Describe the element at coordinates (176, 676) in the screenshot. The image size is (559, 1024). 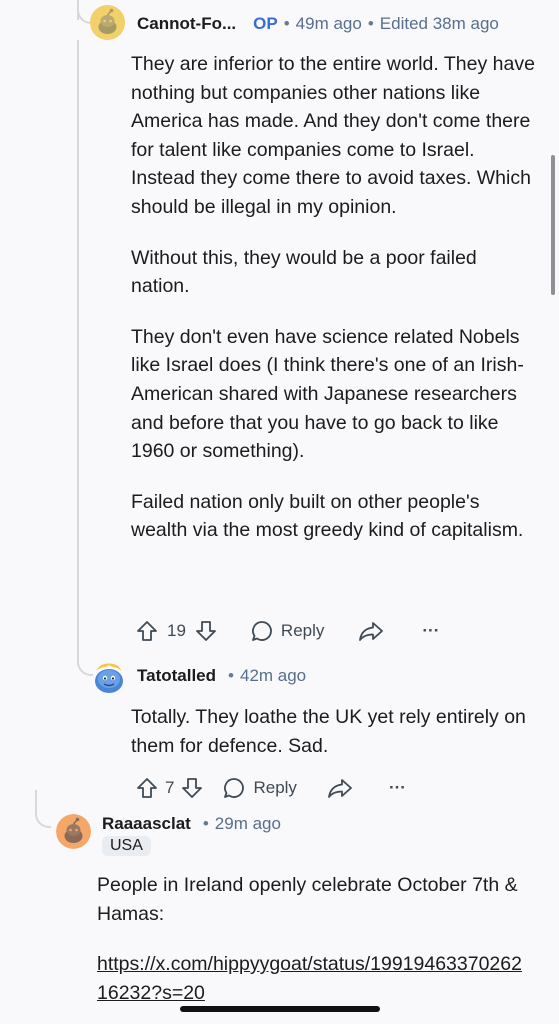
I see `author-name: Tatotalled` at that location.